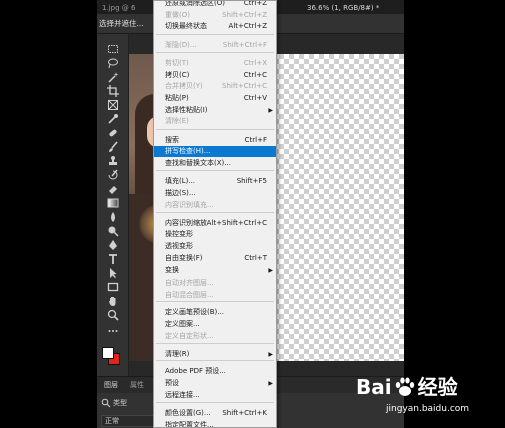 This screenshot has width=505, height=428. Describe the element at coordinates (113, 90) in the screenshot. I see `crop-icon` at that location.